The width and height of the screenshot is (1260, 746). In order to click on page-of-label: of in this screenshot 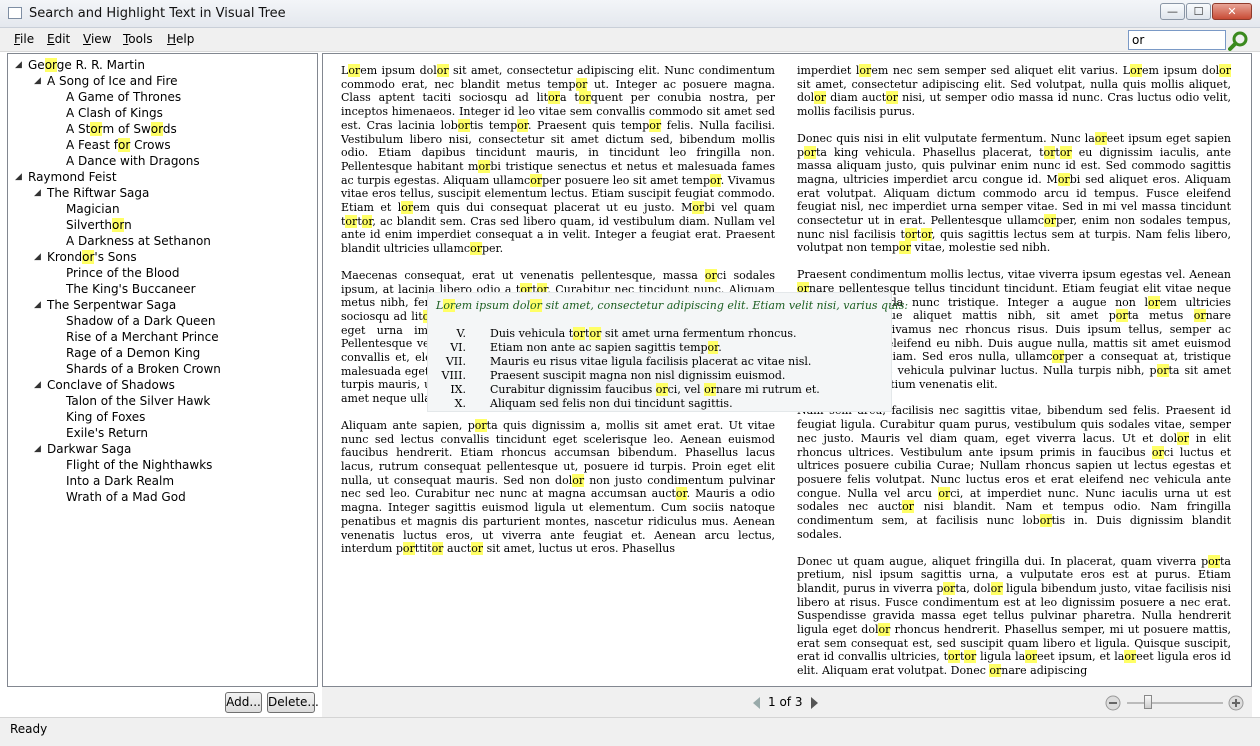, I will do `click(785, 702)`.